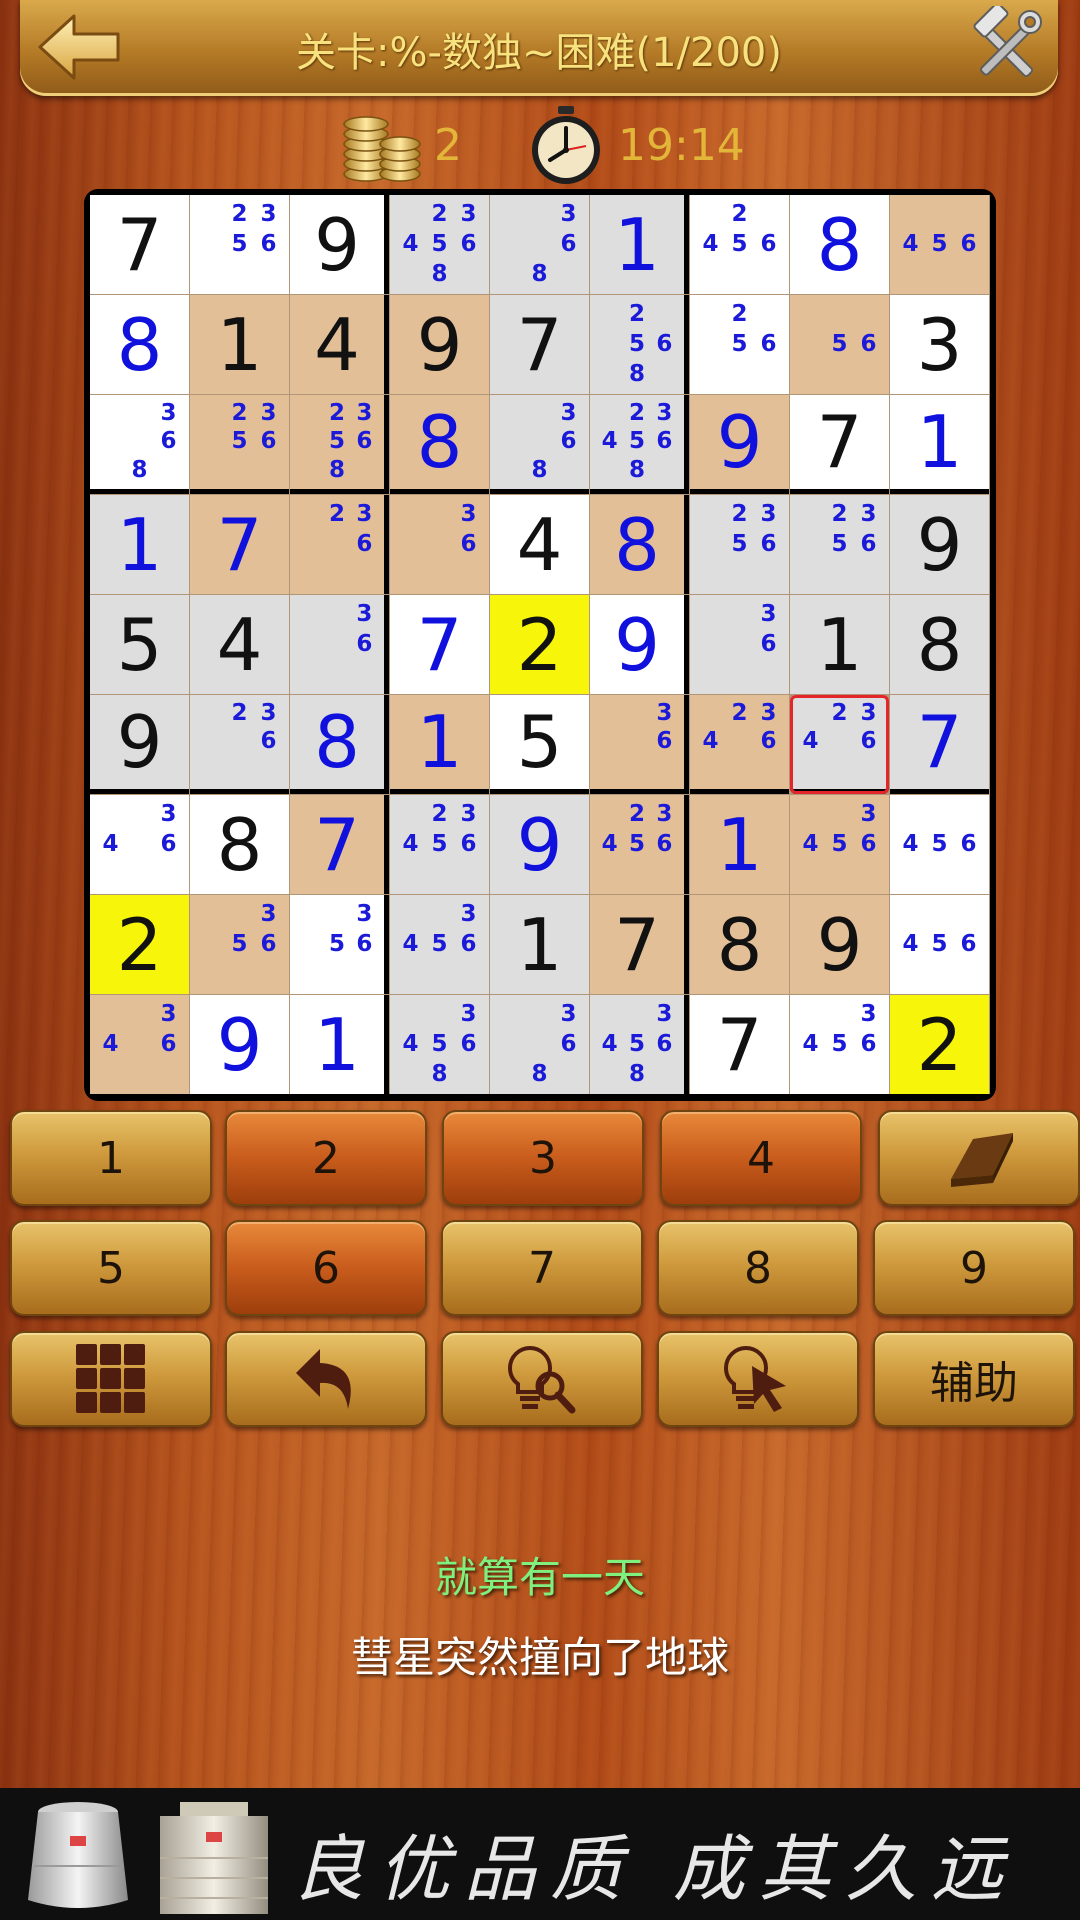  I want to click on key-1: 1, so click(111, 1158).